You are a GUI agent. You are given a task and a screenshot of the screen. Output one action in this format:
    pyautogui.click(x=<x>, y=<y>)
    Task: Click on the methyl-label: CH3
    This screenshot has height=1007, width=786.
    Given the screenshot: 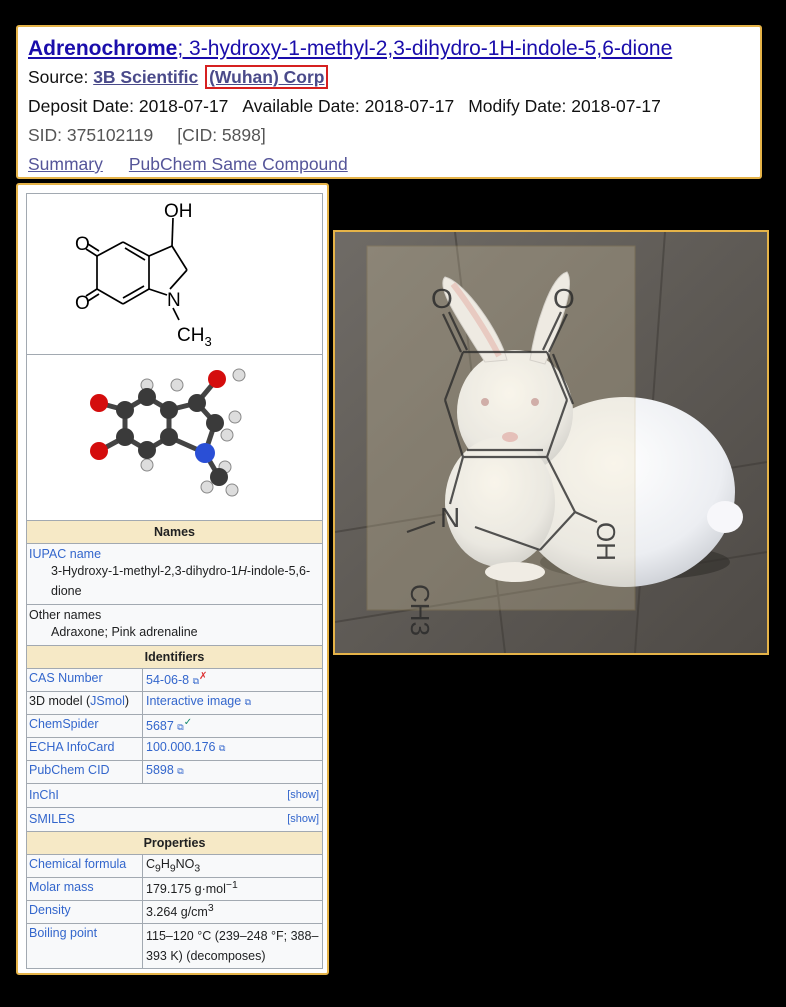 What is the action you would take?
    pyautogui.click(x=194, y=337)
    